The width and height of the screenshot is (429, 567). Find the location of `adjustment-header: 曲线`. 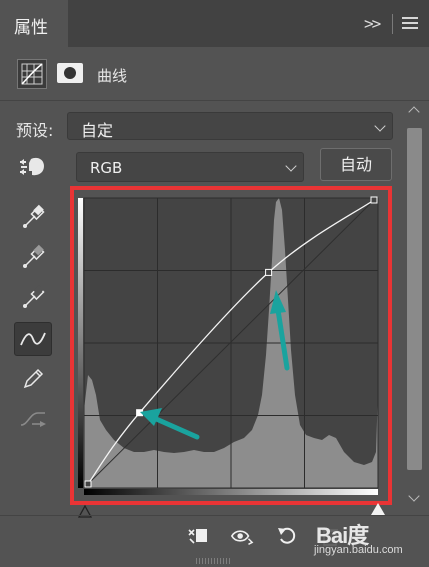

adjustment-header: 曲线 is located at coordinates (214, 74).